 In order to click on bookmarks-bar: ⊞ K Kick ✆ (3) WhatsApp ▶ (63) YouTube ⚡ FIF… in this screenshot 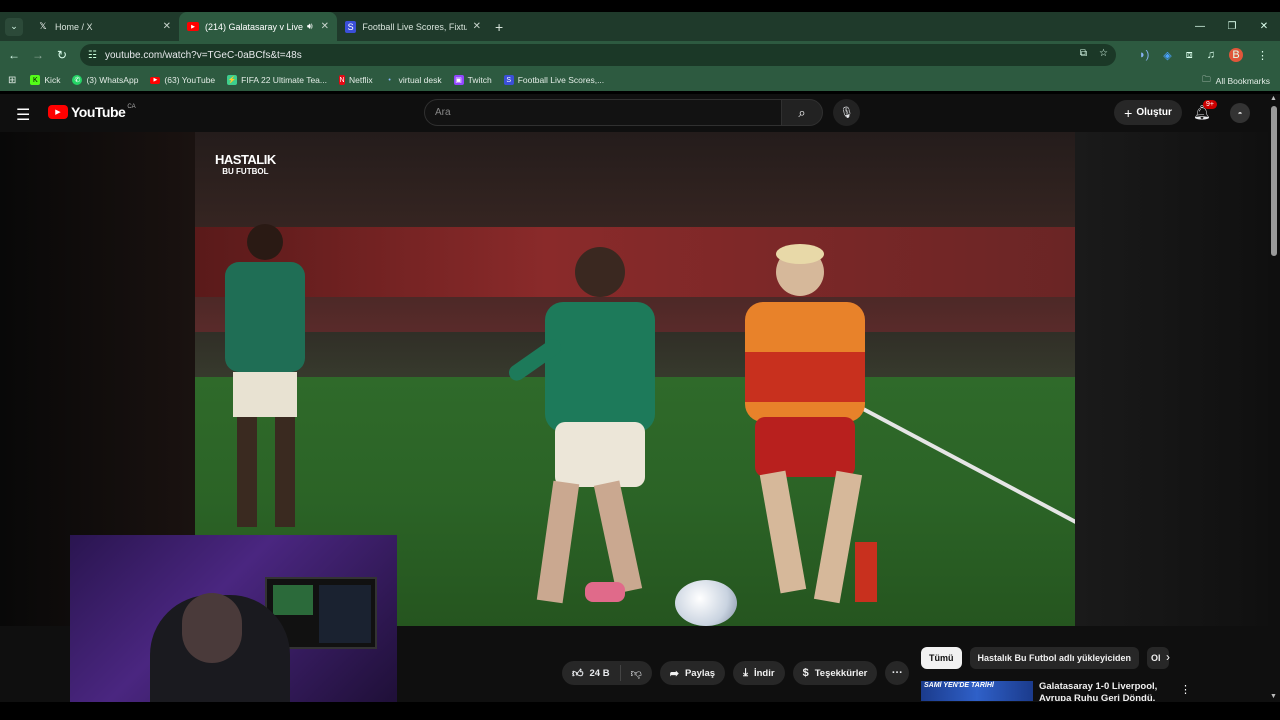, I will do `click(640, 80)`.